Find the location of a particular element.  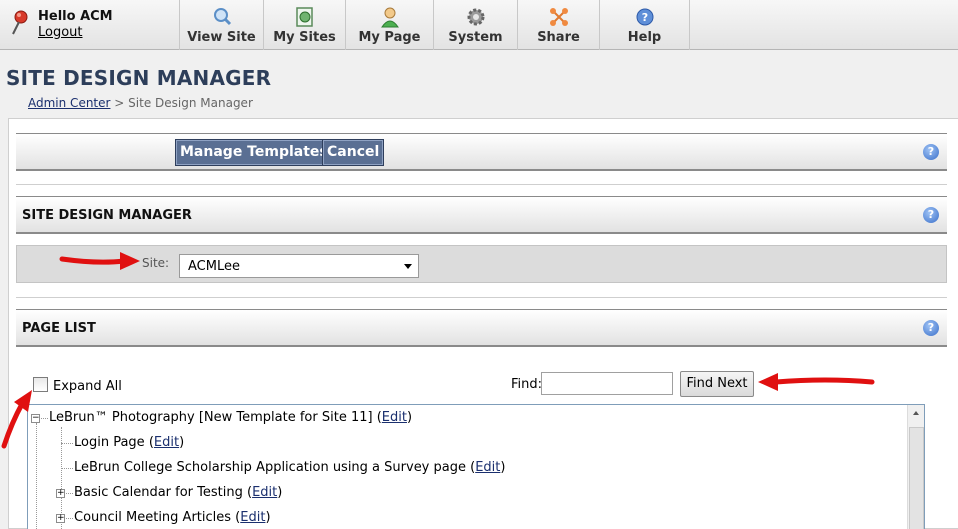

nav-label-view-site: View Site is located at coordinates (221, 37).